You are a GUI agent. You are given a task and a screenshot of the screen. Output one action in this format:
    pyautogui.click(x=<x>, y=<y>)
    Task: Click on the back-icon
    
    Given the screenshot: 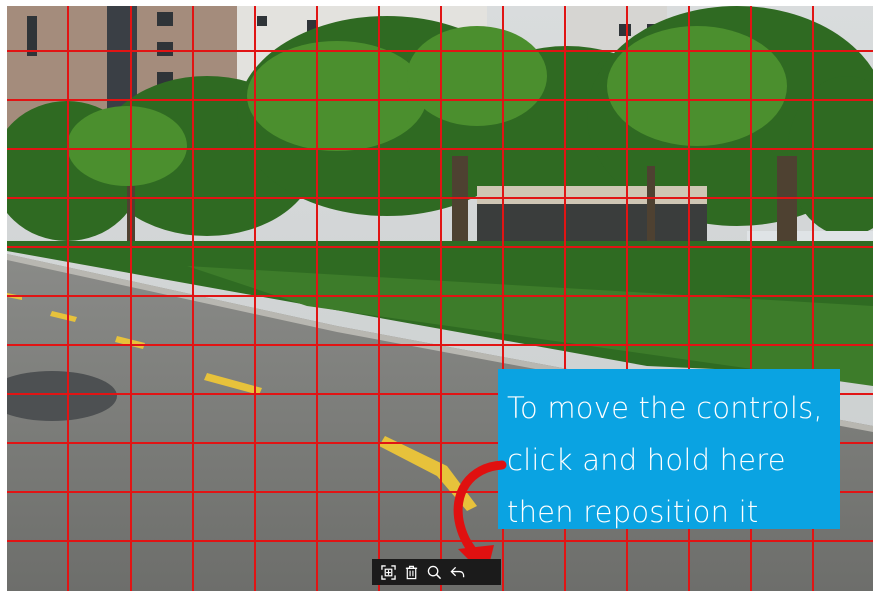 What is the action you would take?
    pyautogui.click(x=456, y=571)
    